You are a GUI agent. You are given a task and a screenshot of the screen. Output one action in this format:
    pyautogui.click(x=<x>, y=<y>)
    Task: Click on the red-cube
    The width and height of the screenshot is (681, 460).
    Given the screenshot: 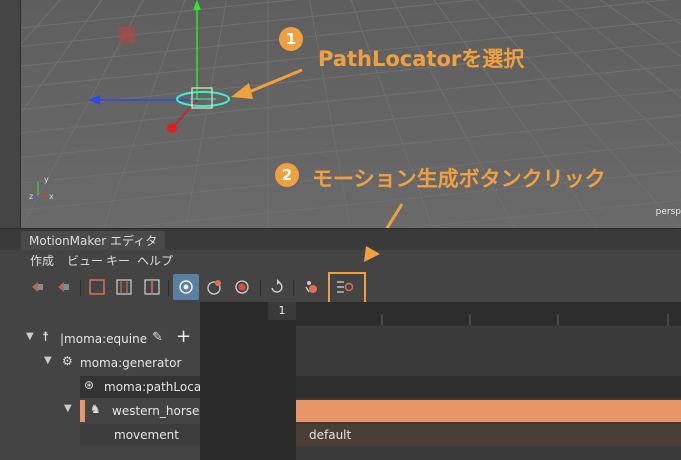 What is the action you would take?
    pyautogui.click(x=127, y=35)
    